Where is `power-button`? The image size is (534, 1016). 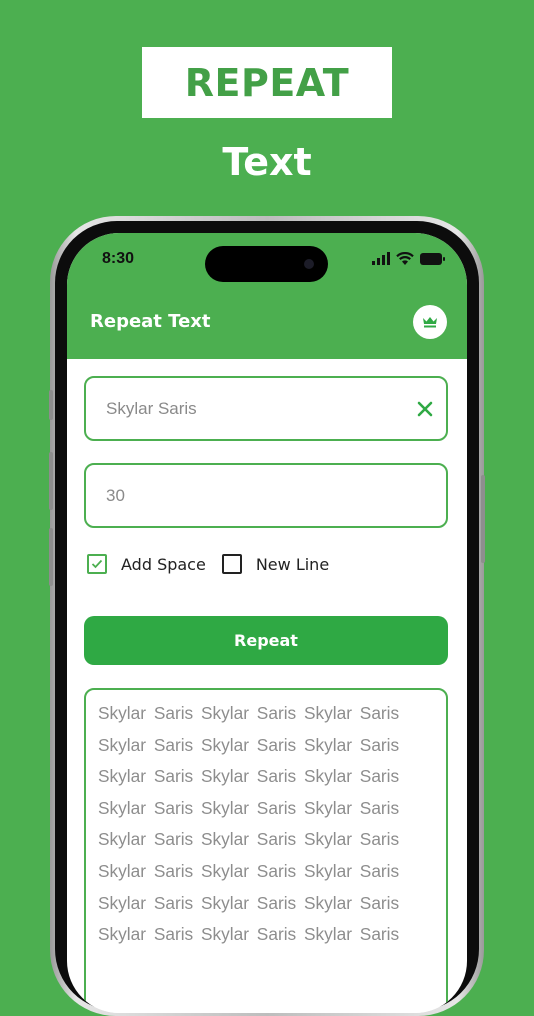
power-button is located at coordinates (483, 519).